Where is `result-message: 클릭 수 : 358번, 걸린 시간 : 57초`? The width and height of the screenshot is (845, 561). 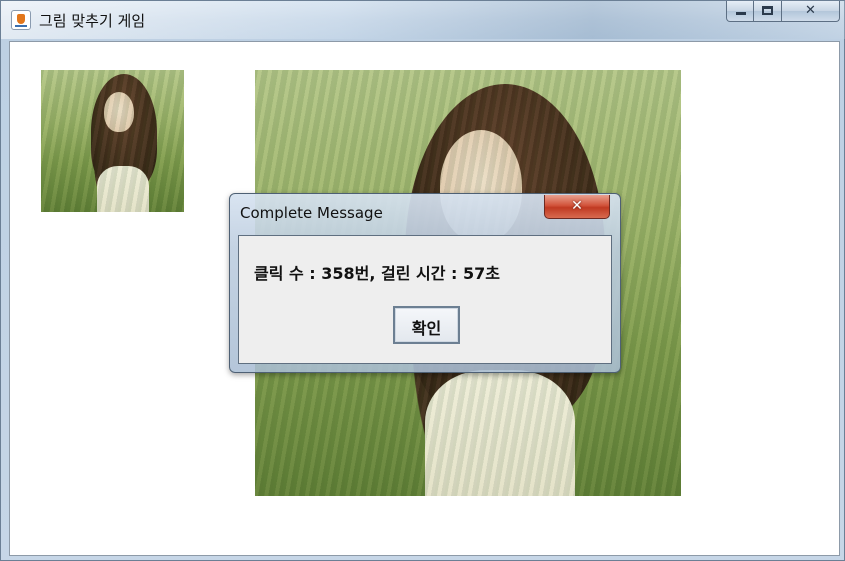 result-message: 클릭 수 : 358번, 걸린 시간 : 57초 is located at coordinates (377, 273).